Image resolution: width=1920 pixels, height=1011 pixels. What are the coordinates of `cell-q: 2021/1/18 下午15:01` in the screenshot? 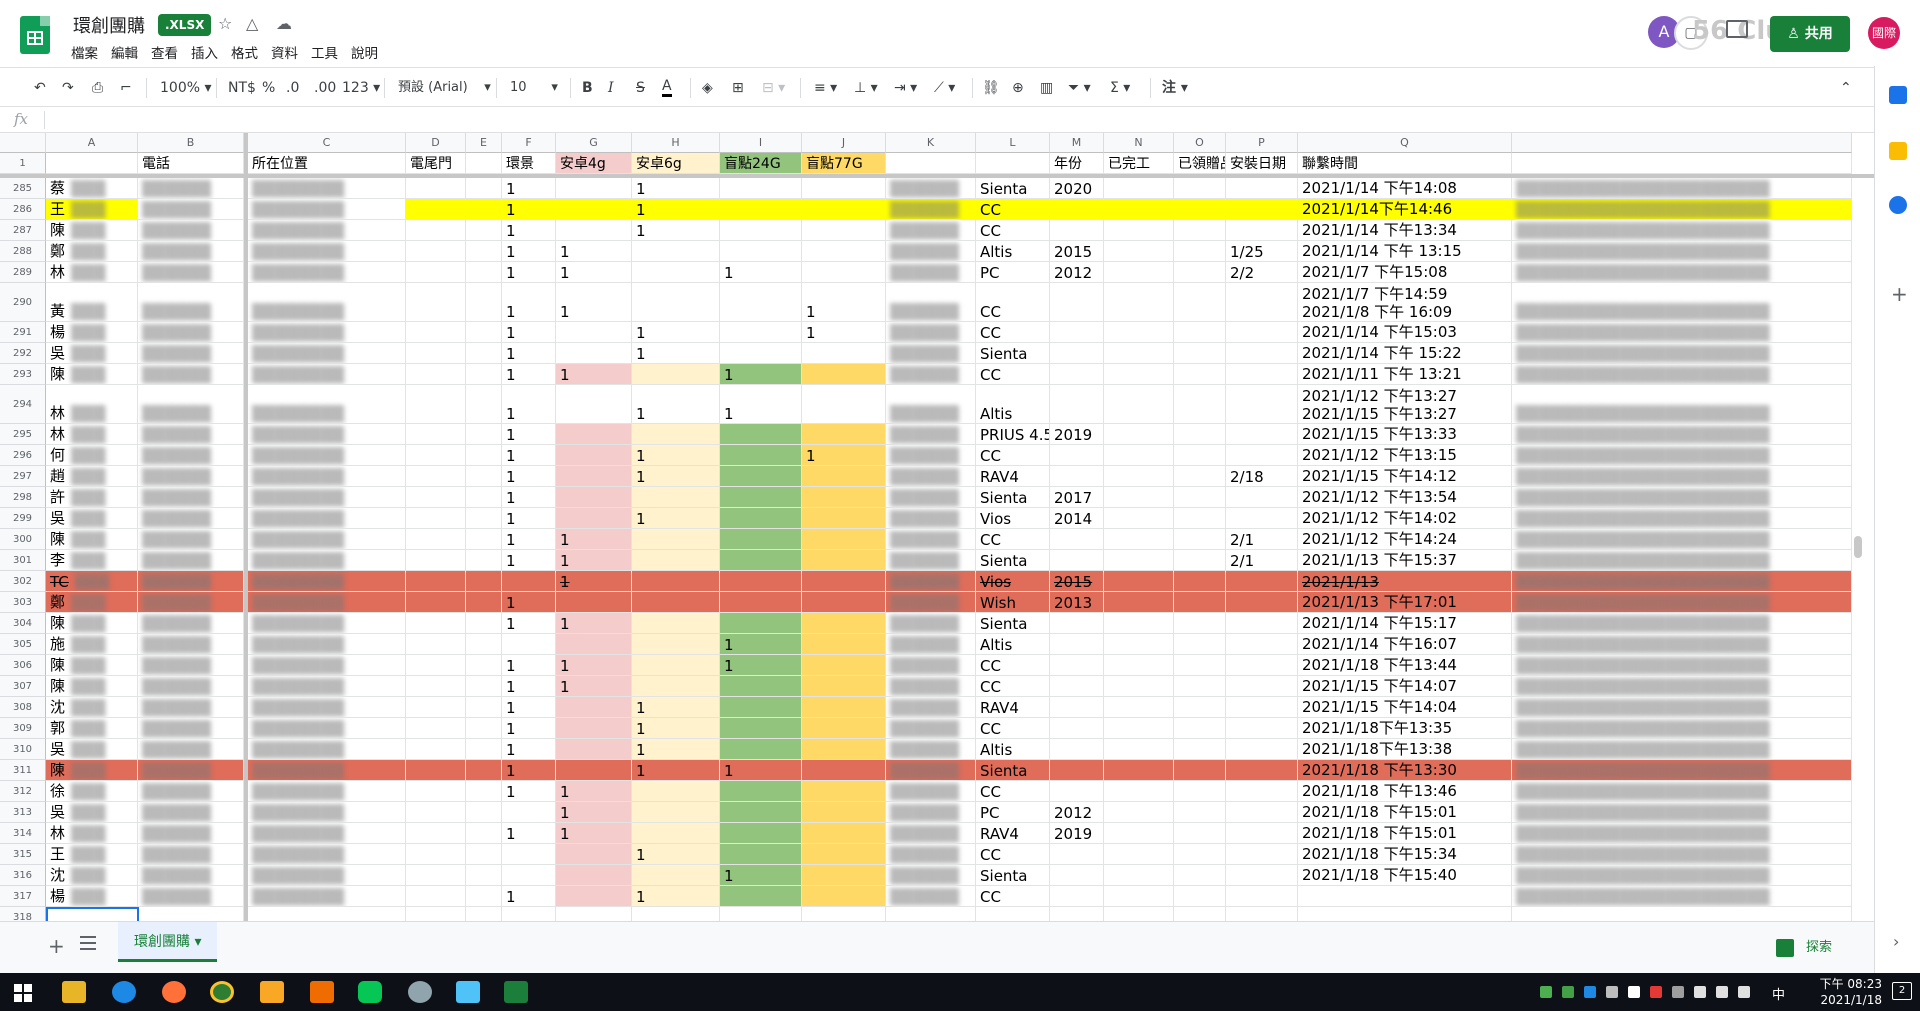 It's located at (1405, 833).